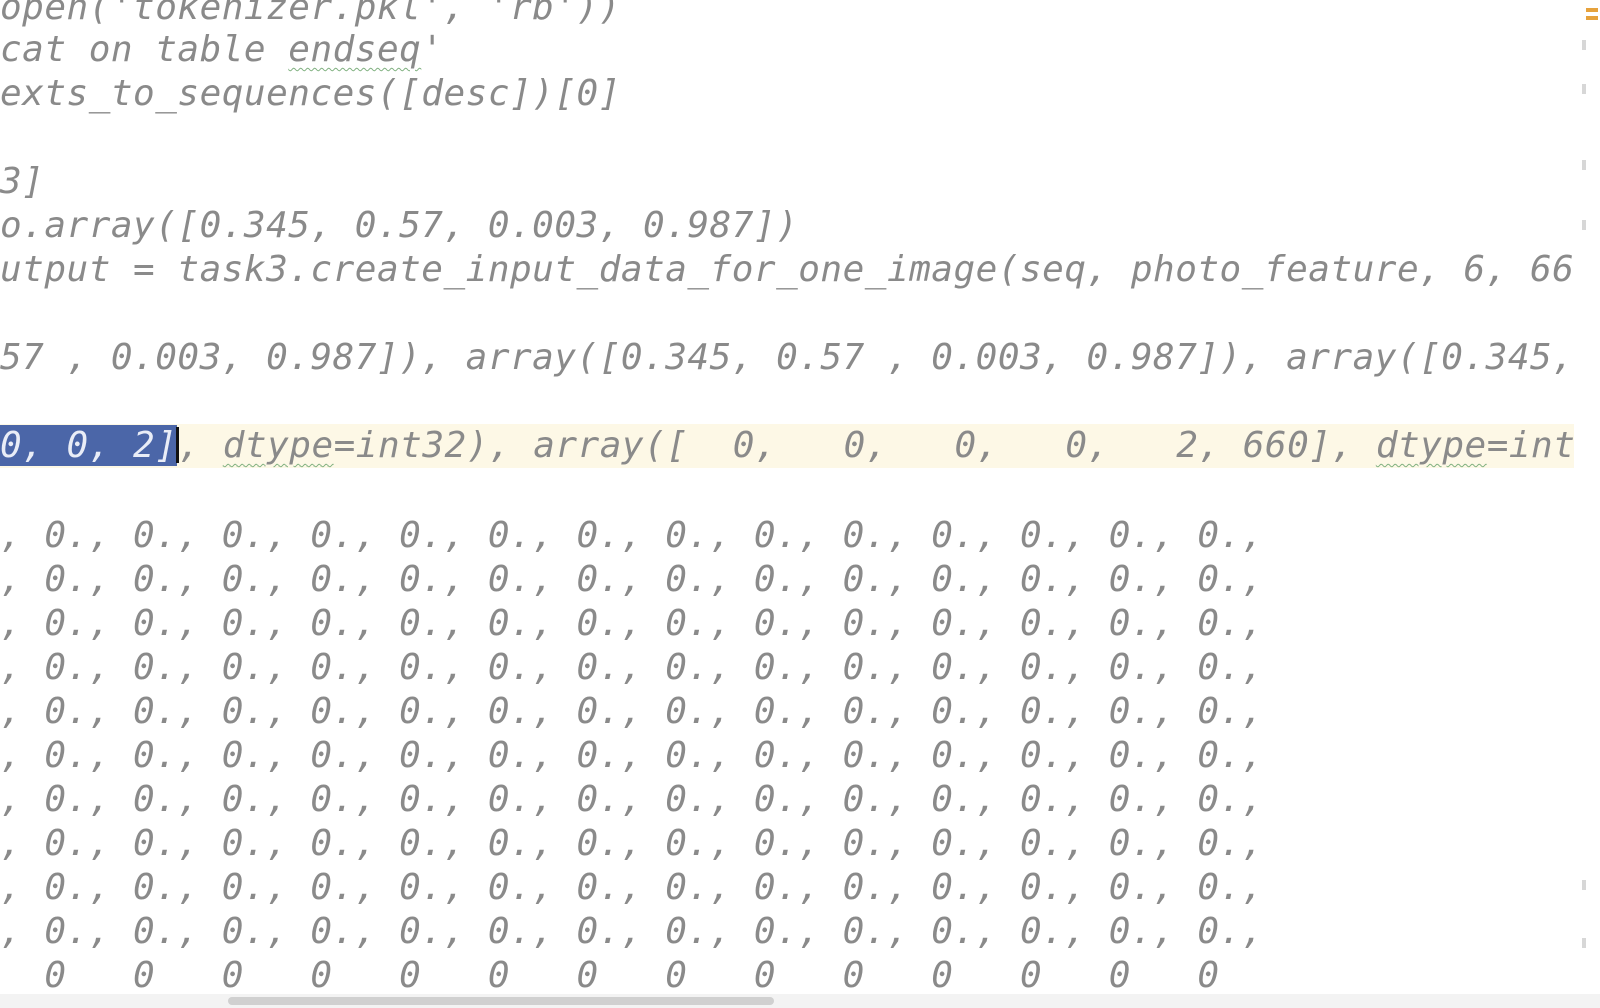 The image size is (1600, 1008). Describe the element at coordinates (501, 1001) in the screenshot. I see `scrollbar-thumb` at that location.